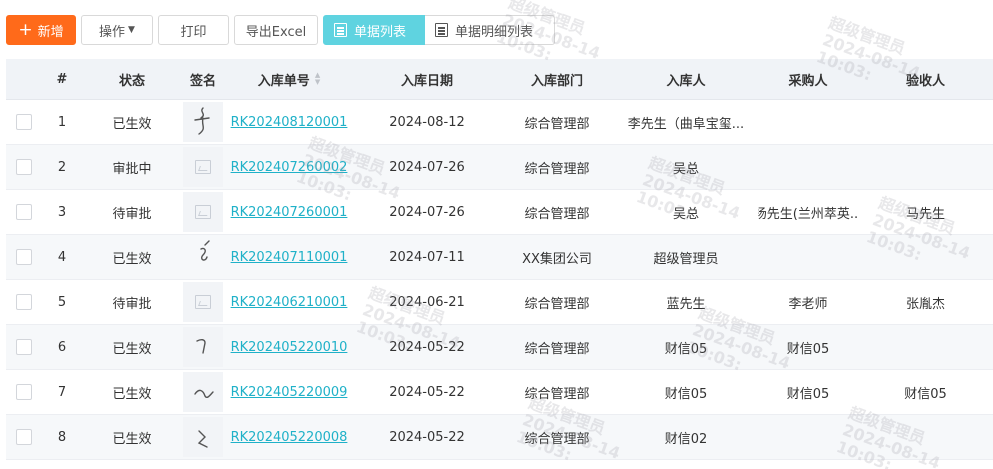  Describe the element at coordinates (426, 81) in the screenshot. I see `header-date: 入库日期` at that location.